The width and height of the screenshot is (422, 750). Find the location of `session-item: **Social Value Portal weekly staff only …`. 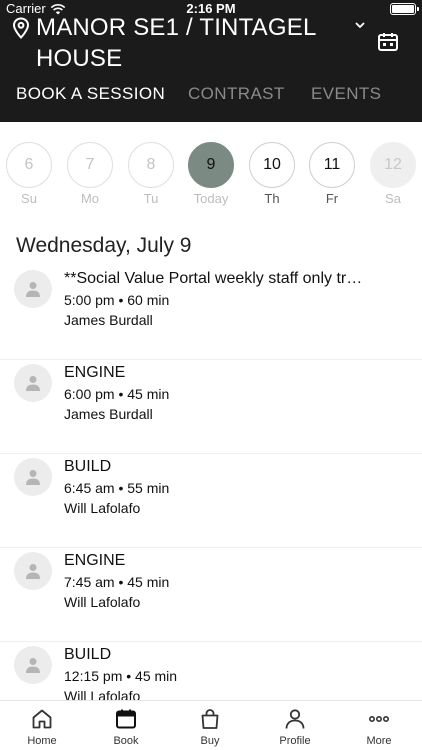

session-item: **Social Value Portal weekly staff only … is located at coordinates (211, 313).